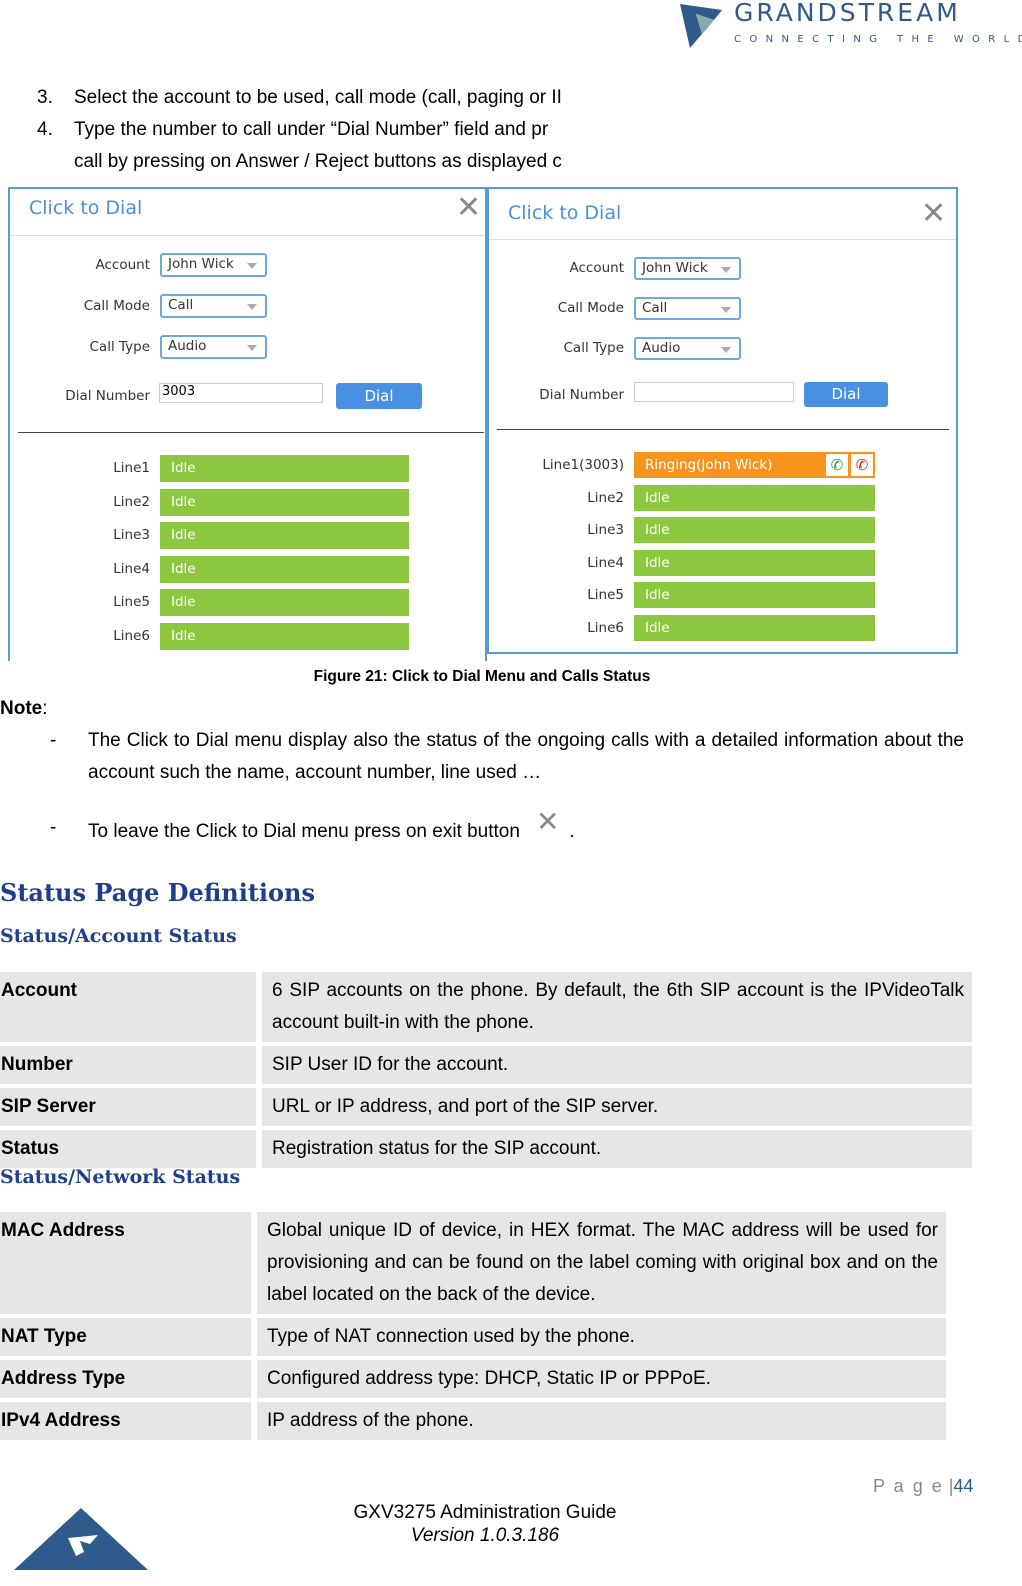 This screenshot has width=1022, height=1586. I want to click on line-label: Line1(3003), so click(583, 465).